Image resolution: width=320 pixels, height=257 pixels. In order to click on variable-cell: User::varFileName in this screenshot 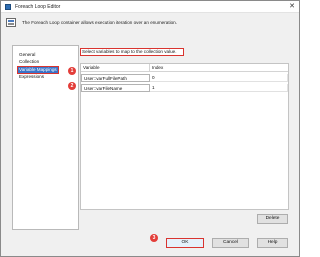, I will do `click(115, 88)`.